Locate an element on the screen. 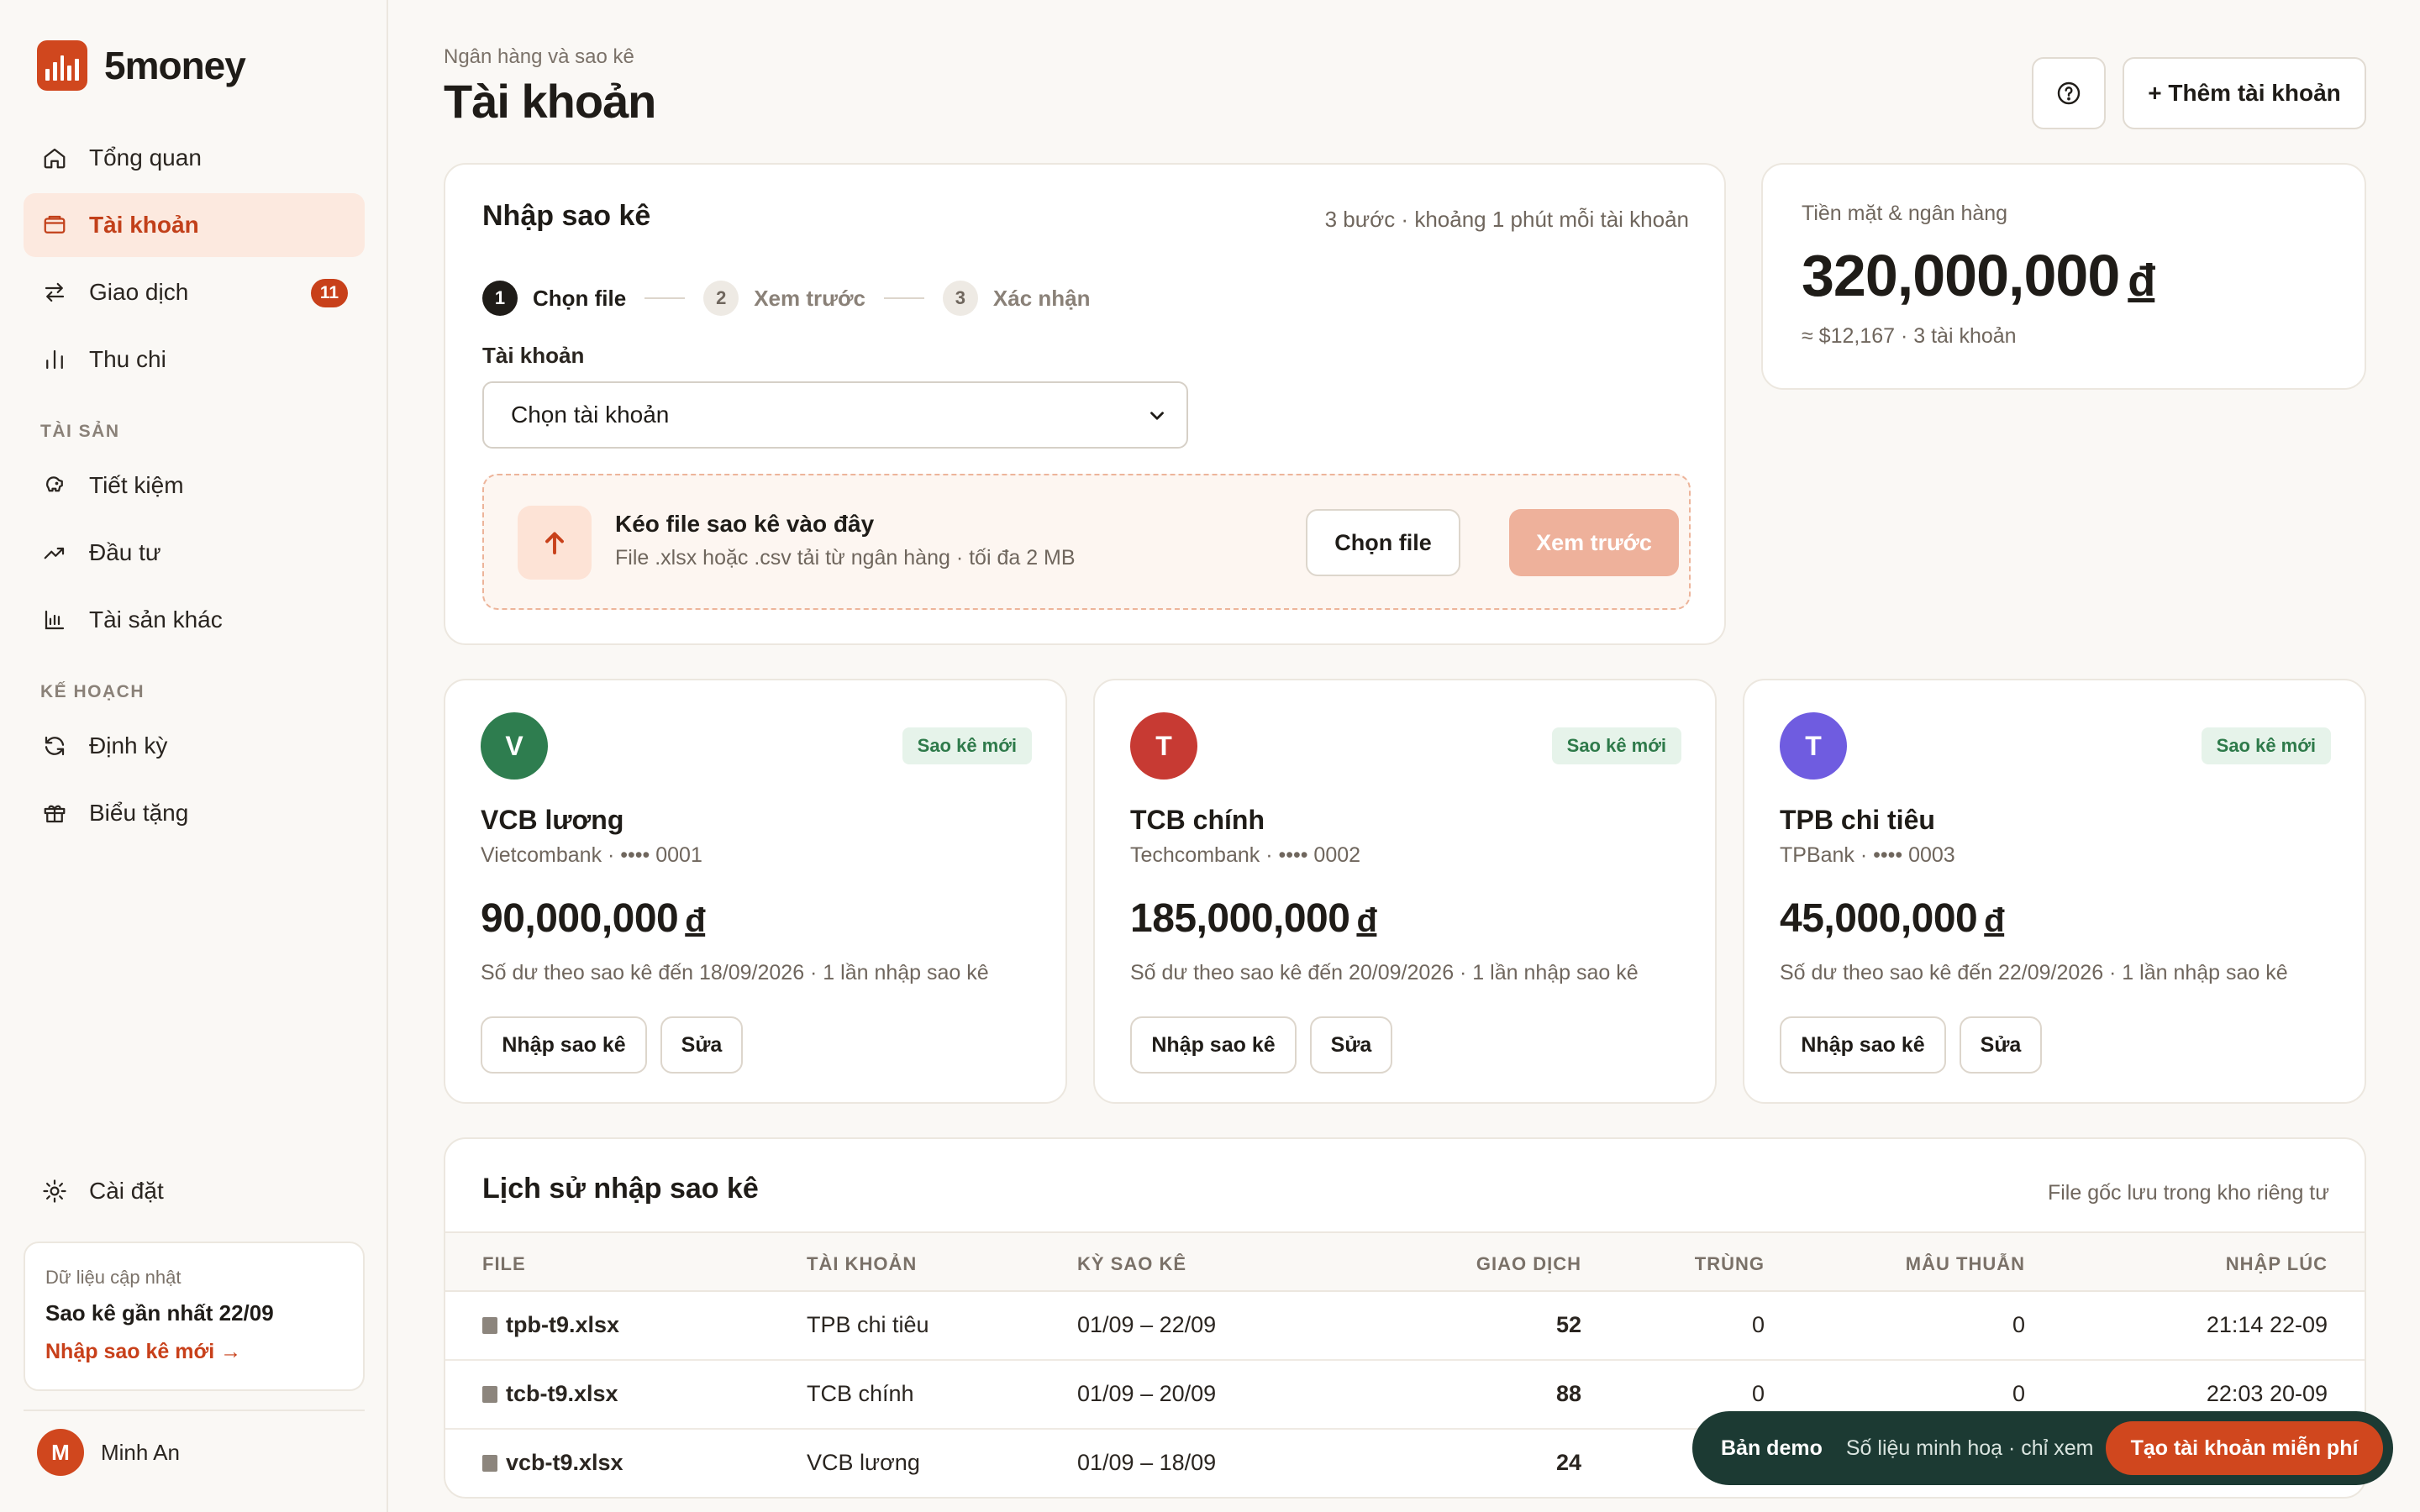 The width and height of the screenshot is (2420, 1512). nav-item-savings: Tiết kiệm is located at coordinates (195, 485).